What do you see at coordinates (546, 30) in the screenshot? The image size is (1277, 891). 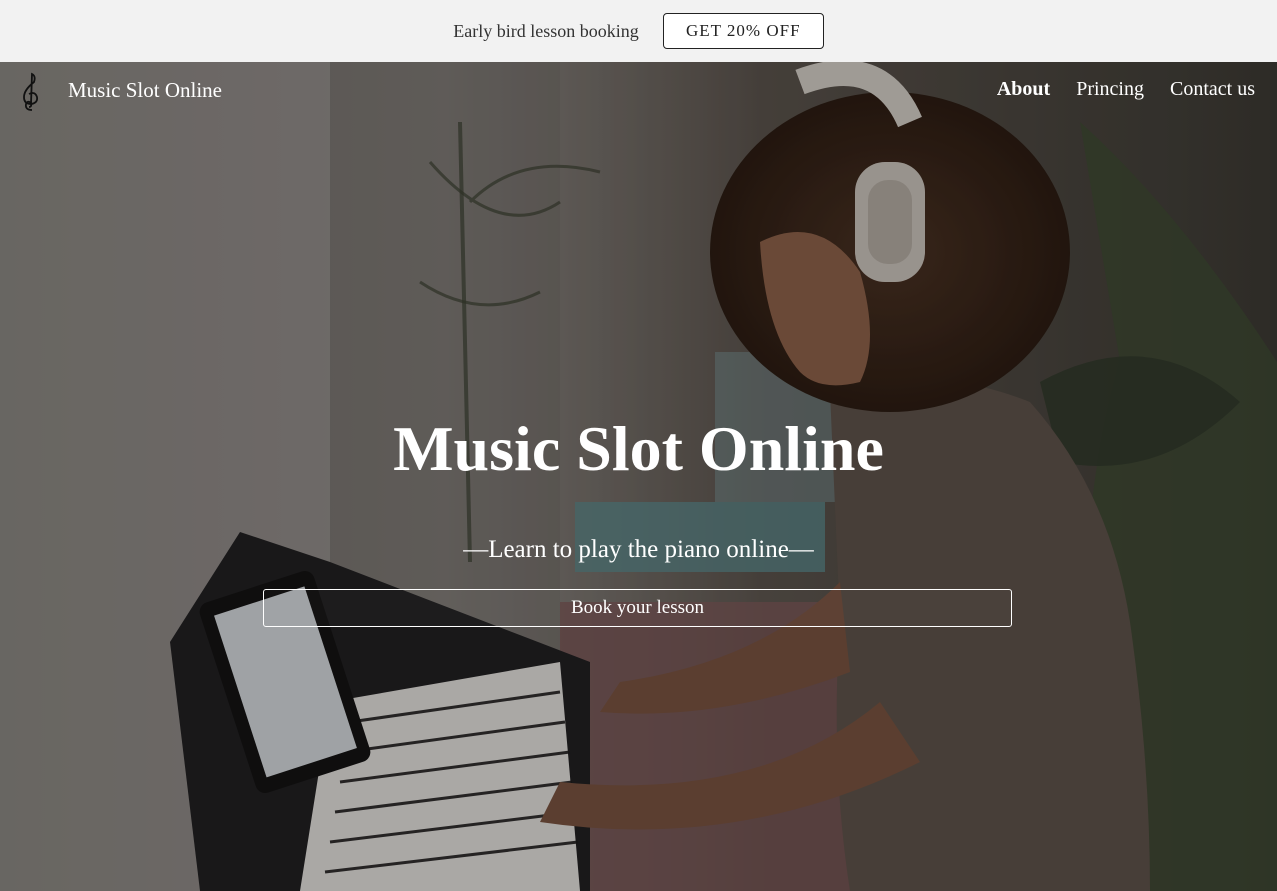 I see `promo-text: Early bird lesson booking` at bounding box center [546, 30].